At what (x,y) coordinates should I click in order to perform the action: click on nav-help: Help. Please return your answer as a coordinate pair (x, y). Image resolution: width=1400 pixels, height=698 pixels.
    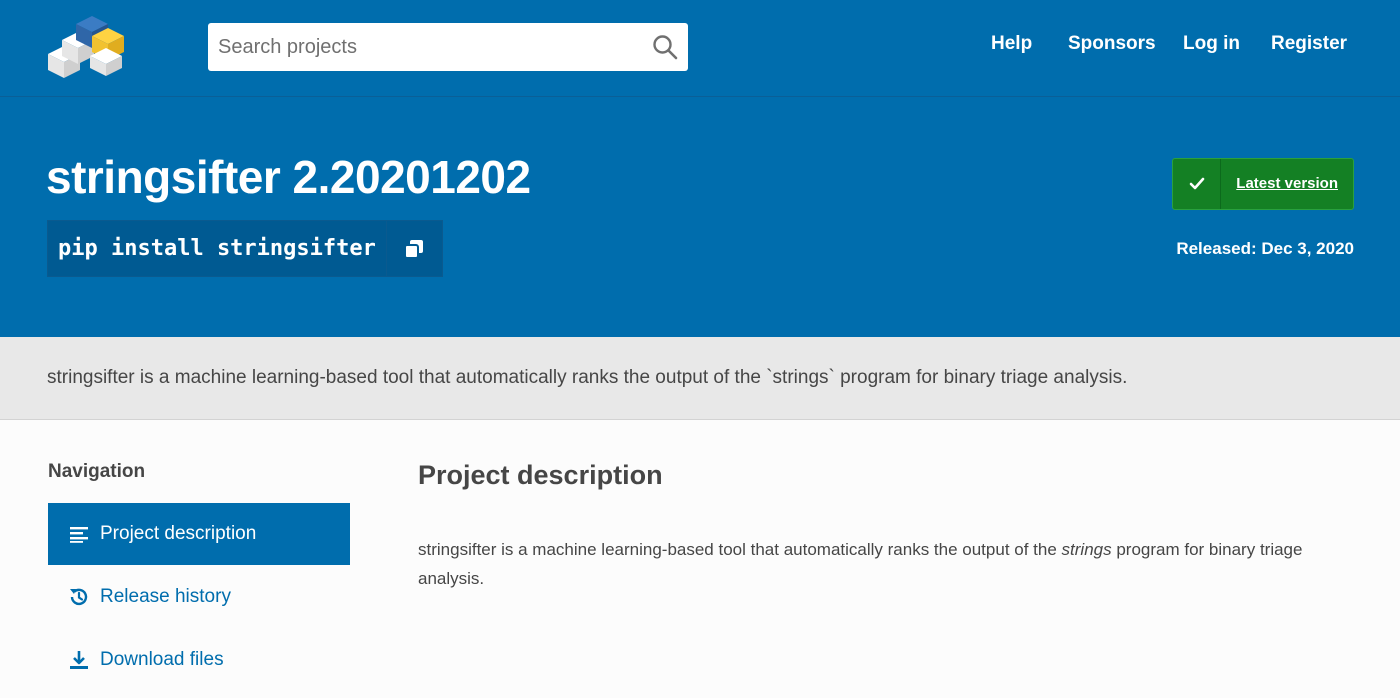
    Looking at the image, I should click on (1011, 44).